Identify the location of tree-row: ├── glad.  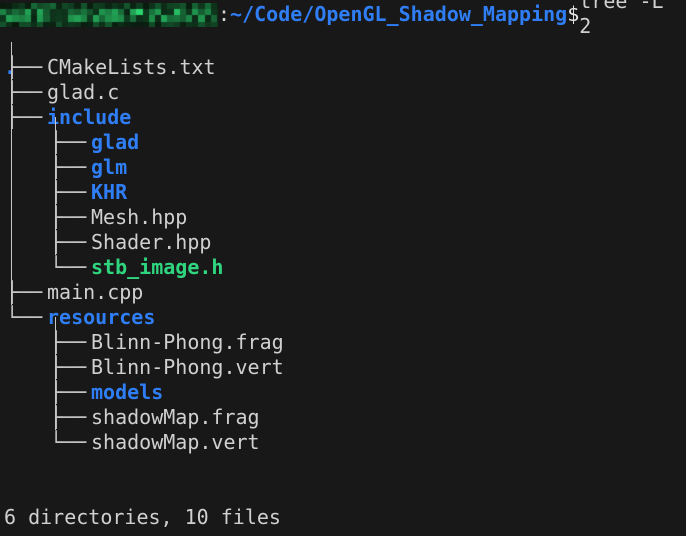
(343, 142).